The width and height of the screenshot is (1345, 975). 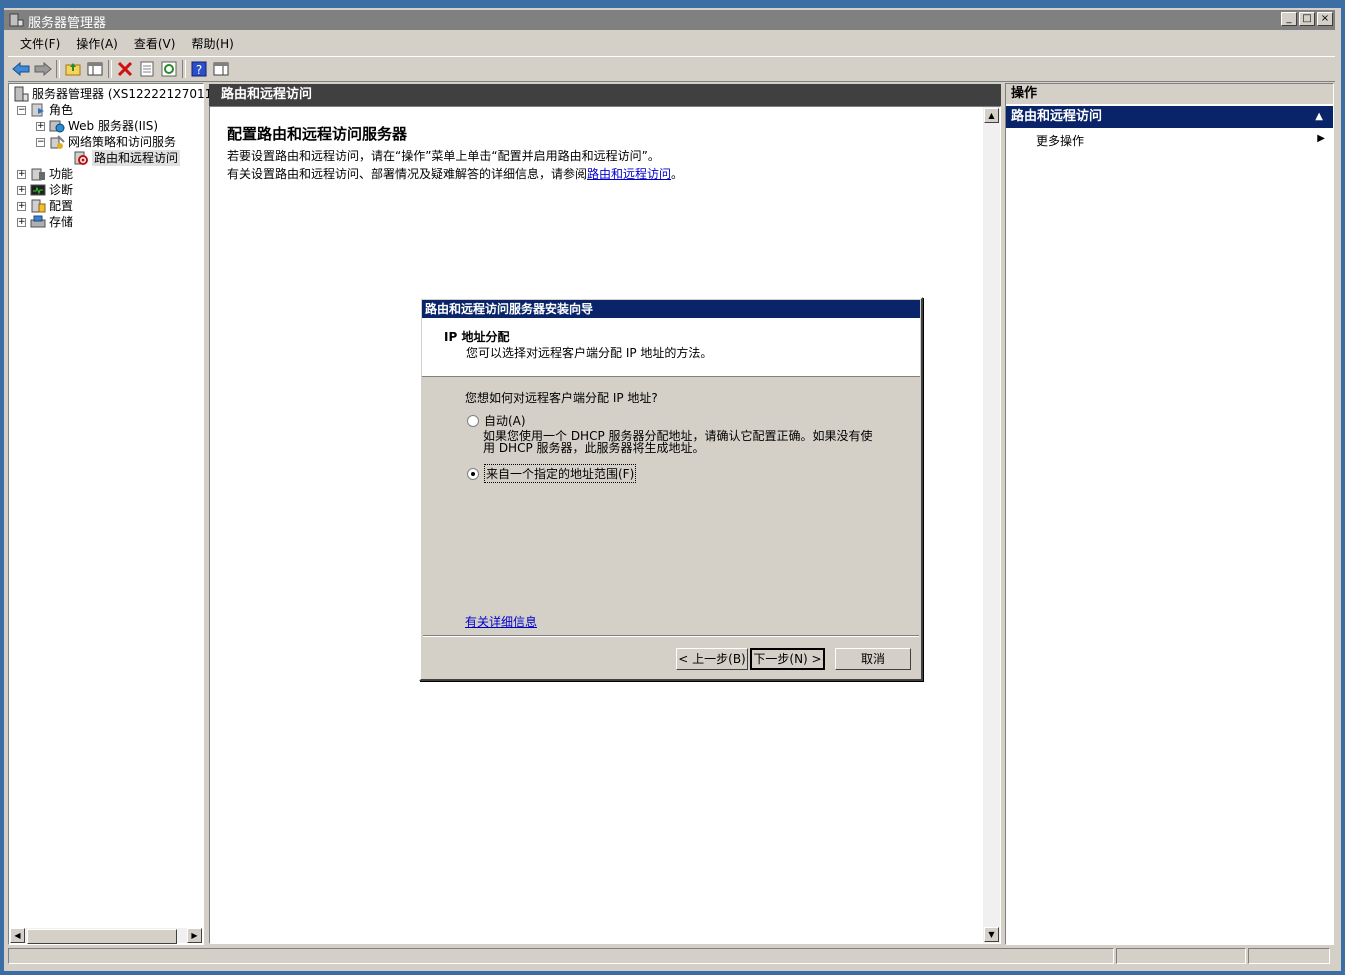 I want to click on close-button: ×, so click(x=1325, y=19).